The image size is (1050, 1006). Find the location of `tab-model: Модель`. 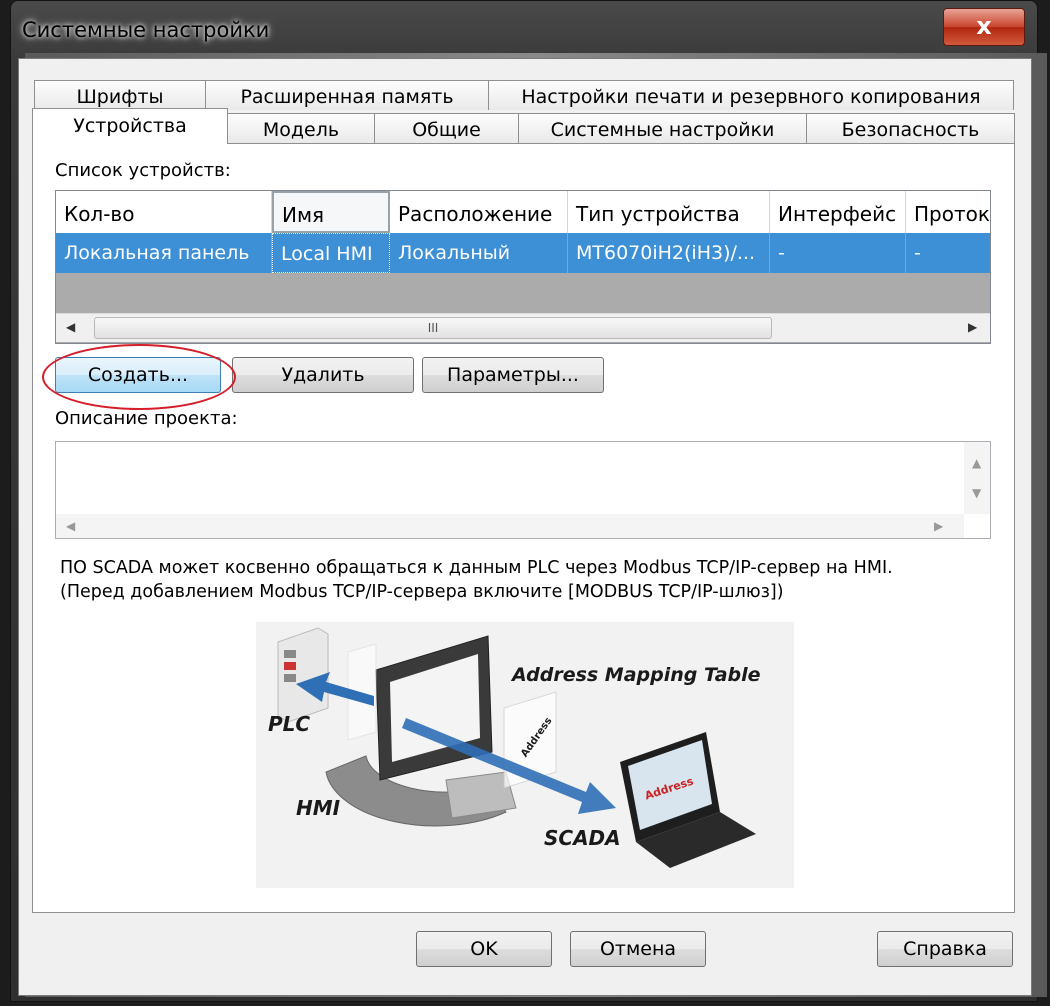

tab-model: Модель is located at coordinates (301, 128).